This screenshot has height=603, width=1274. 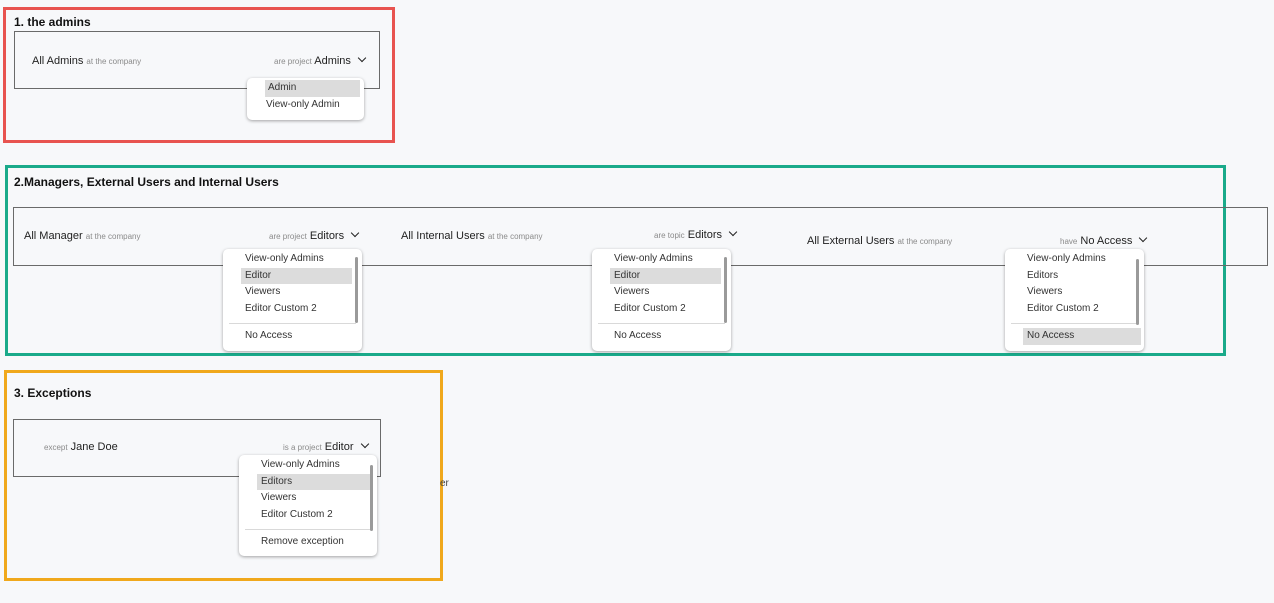 I want to click on admins-section-title: 1. the admins, so click(x=52, y=22).